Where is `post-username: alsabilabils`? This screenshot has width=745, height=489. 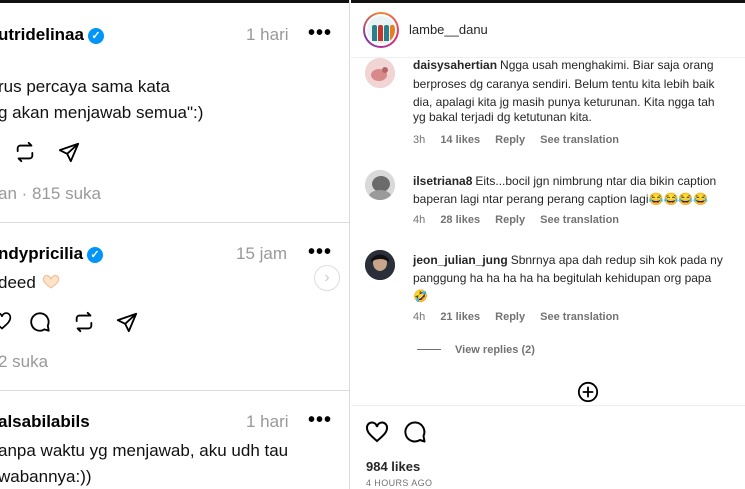 post-username: alsabilabils is located at coordinates (45, 422).